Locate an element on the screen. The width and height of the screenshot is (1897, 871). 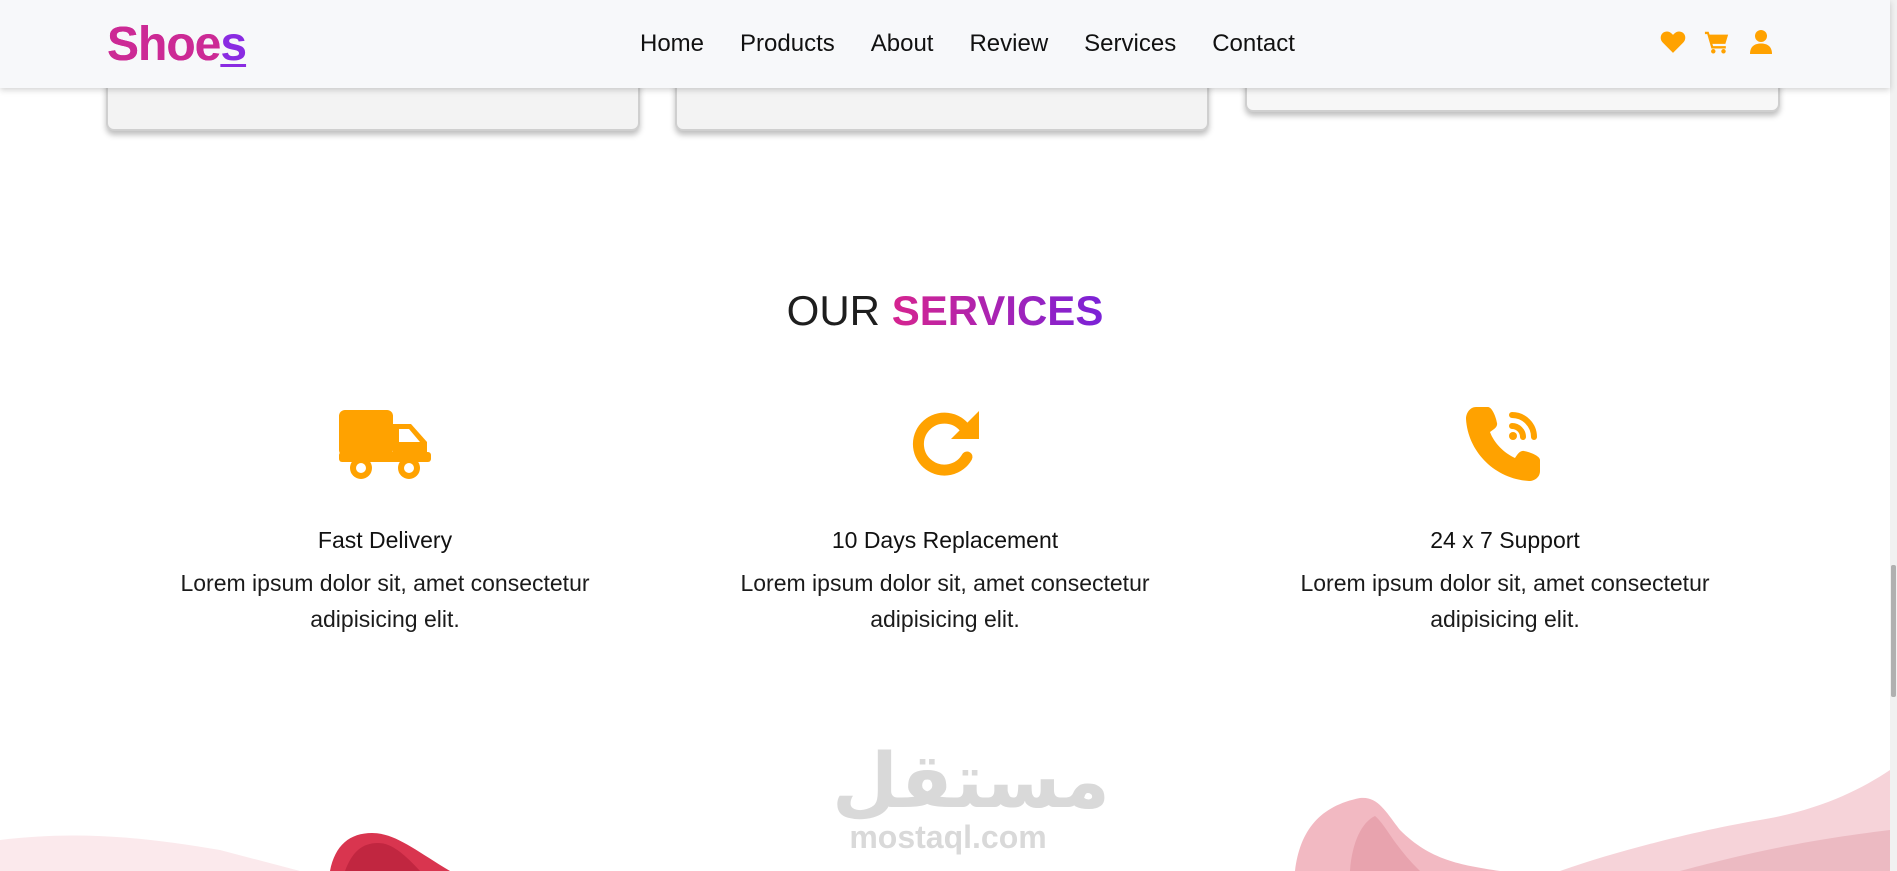
nav-contact: Contact is located at coordinates (1253, 44).